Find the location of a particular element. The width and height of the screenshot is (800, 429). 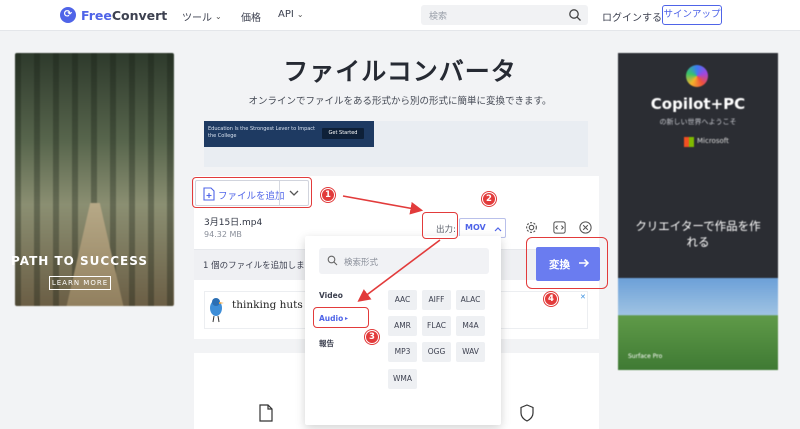

page-title: ファイルコンバータ is located at coordinates (400, 71).